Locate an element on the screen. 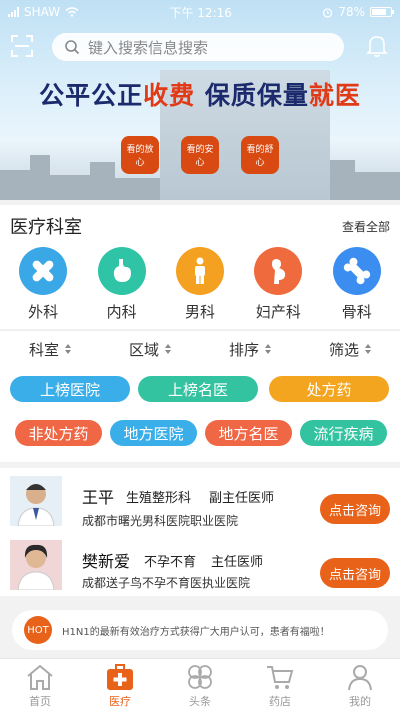 The height and width of the screenshot is (712, 400). tab-label: 医疗 is located at coordinates (120, 701).